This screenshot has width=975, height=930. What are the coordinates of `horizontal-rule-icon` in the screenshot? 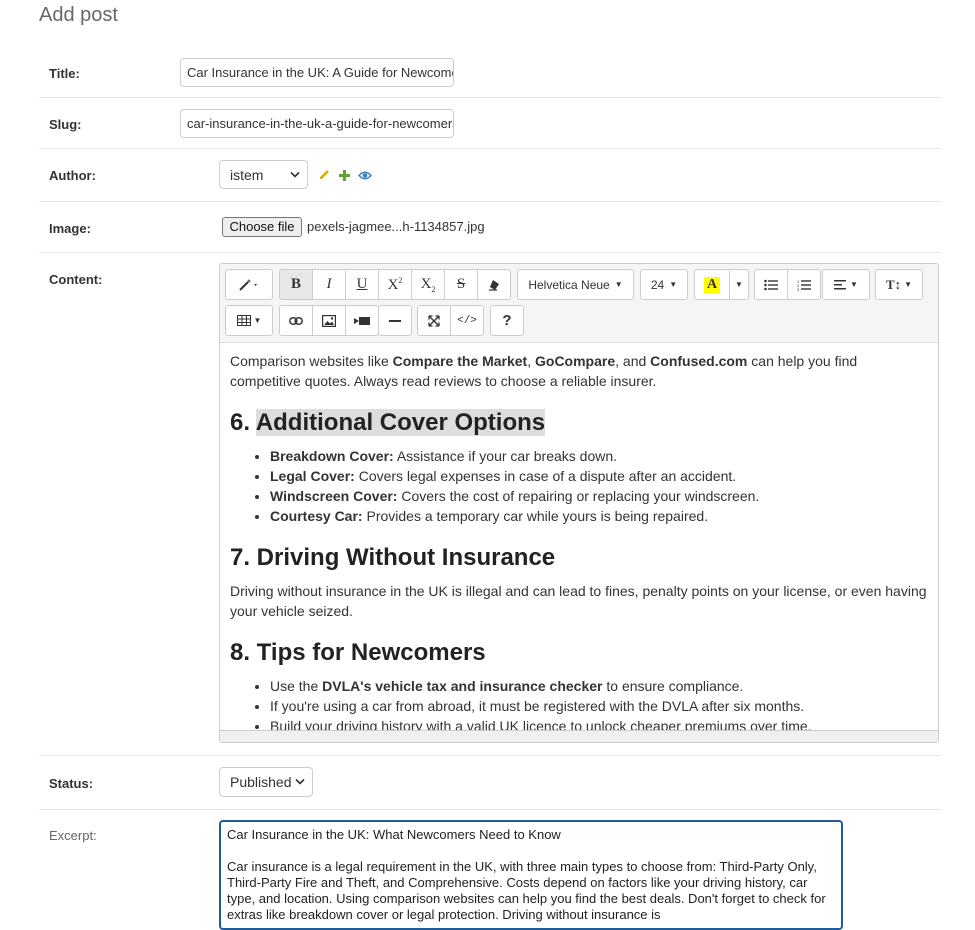 It's located at (395, 320).